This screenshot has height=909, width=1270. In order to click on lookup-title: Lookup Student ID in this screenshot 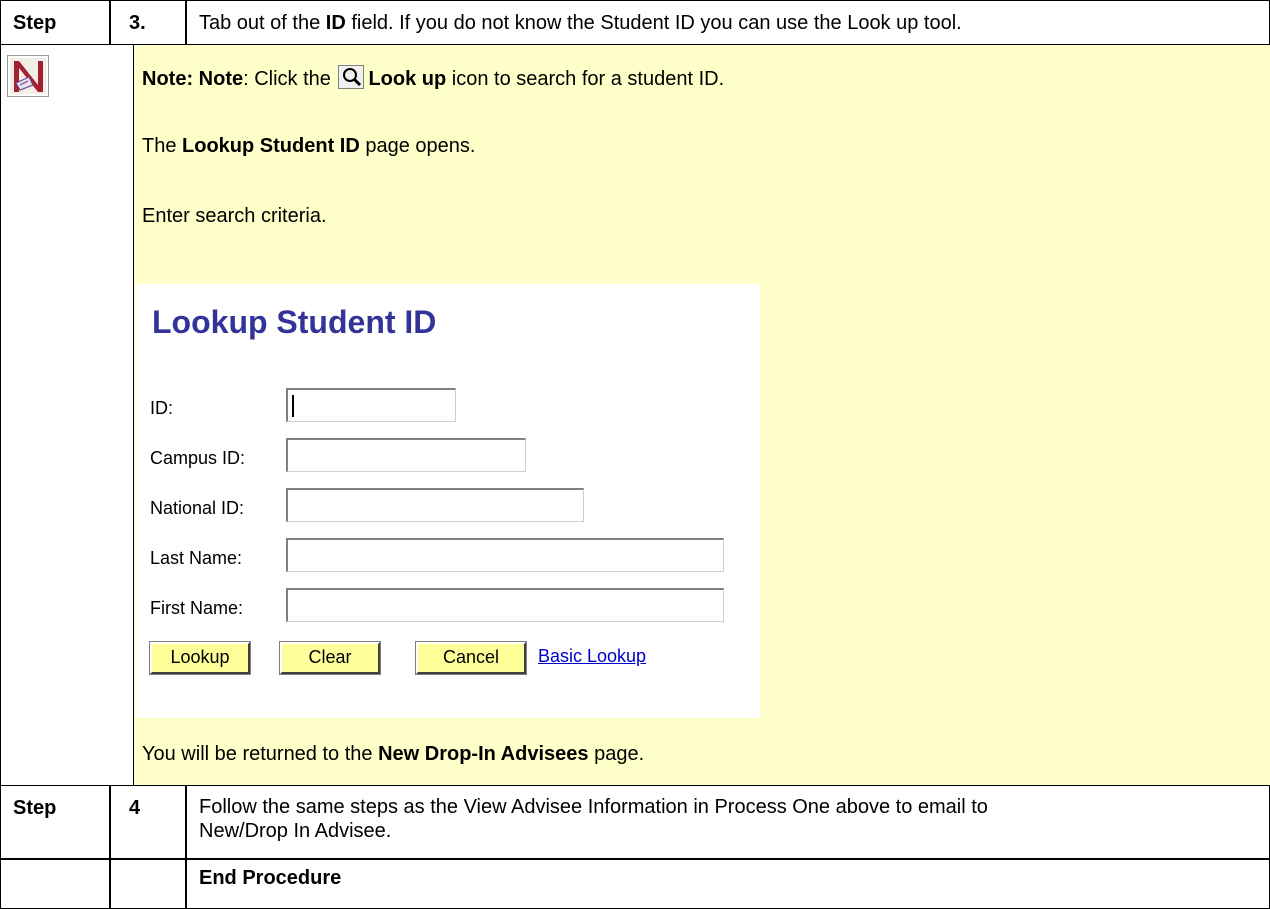, I will do `click(294, 322)`.